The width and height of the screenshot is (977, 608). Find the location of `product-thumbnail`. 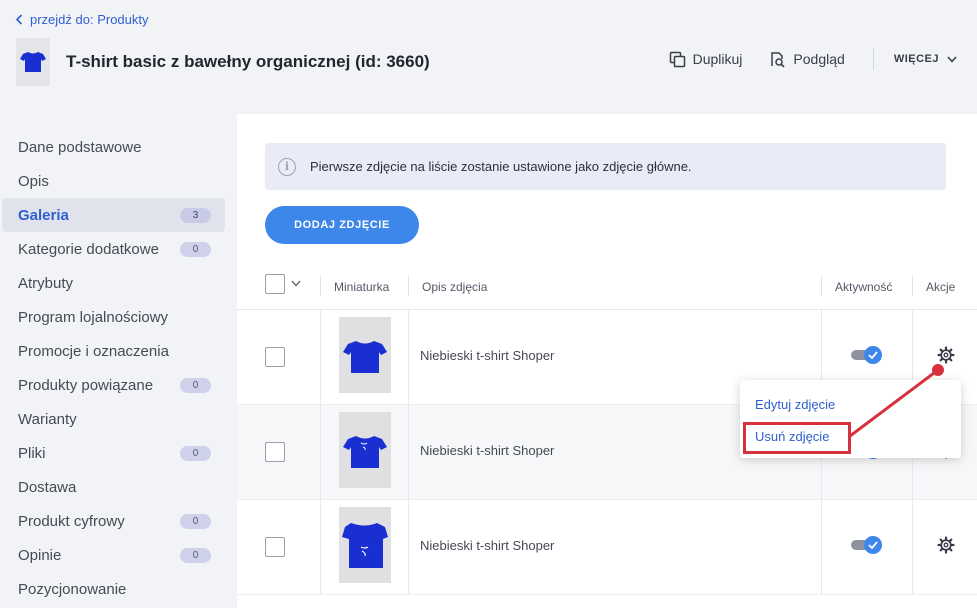

product-thumbnail is located at coordinates (33, 62).